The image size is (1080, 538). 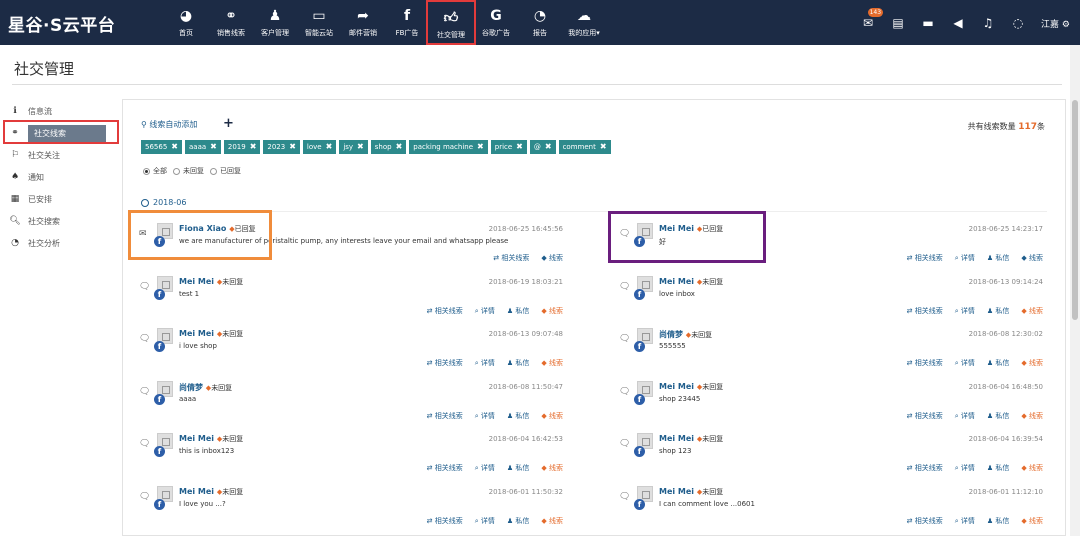 What do you see at coordinates (225, 171) in the screenshot?
I see `radio-replied: 已回复` at bounding box center [225, 171].